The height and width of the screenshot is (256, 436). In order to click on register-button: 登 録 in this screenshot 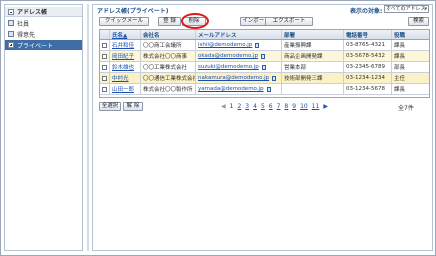, I will do `click(169, 21)`.